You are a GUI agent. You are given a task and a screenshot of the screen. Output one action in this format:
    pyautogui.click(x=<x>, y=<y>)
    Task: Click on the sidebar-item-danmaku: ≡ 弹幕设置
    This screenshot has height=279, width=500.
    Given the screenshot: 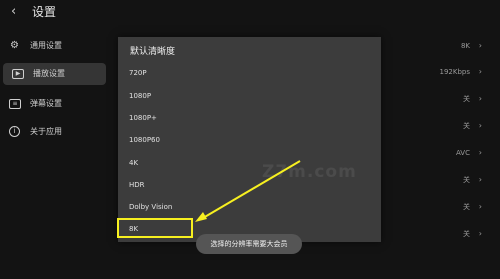 What is the action you would take?
    pyautogui.click(x=53, y=104)
    